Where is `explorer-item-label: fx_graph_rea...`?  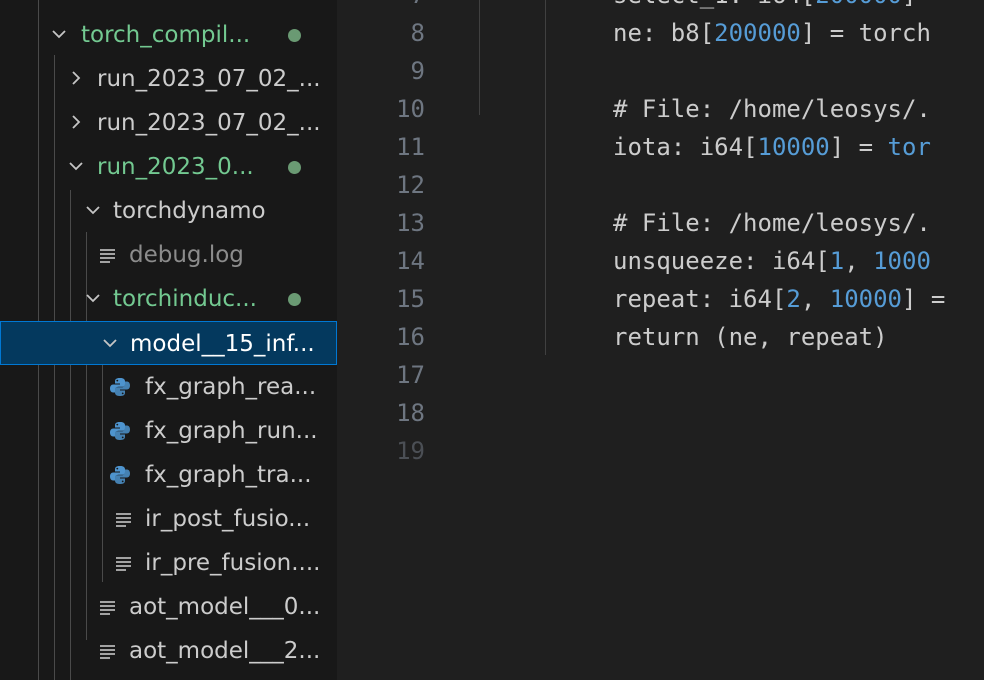
explorer-item-label: fx_graph_rea... is located at coordinates (231, 387).